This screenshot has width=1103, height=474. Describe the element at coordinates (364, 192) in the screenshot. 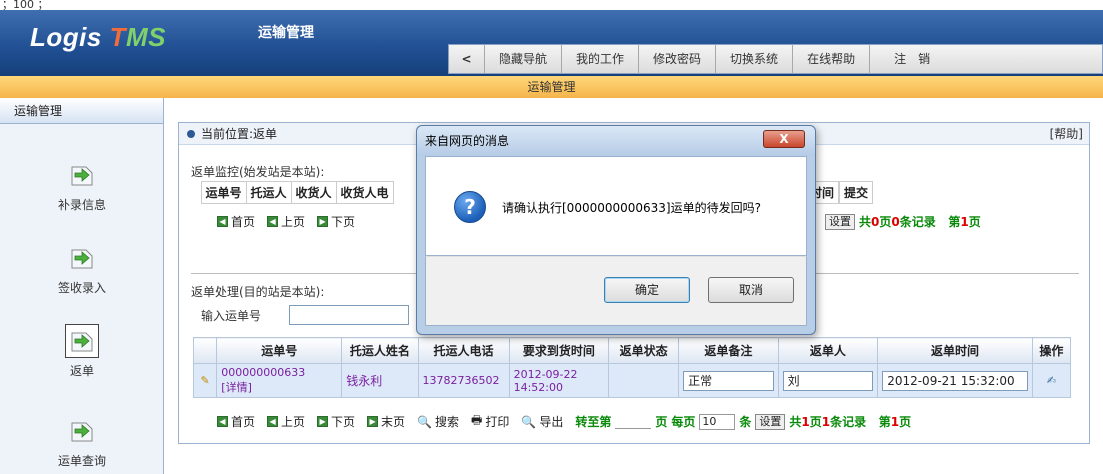

I see `col-consignee-phone: 收货人电` at that location.